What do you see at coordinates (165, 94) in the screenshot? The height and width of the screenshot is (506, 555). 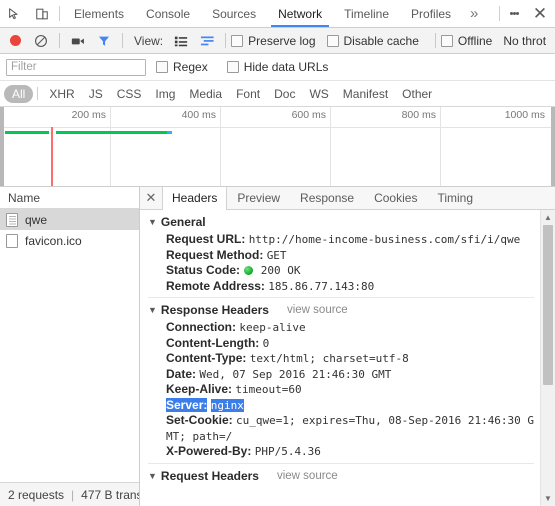 I see `type-filter-img: Img` at bounding box center [165, 94].